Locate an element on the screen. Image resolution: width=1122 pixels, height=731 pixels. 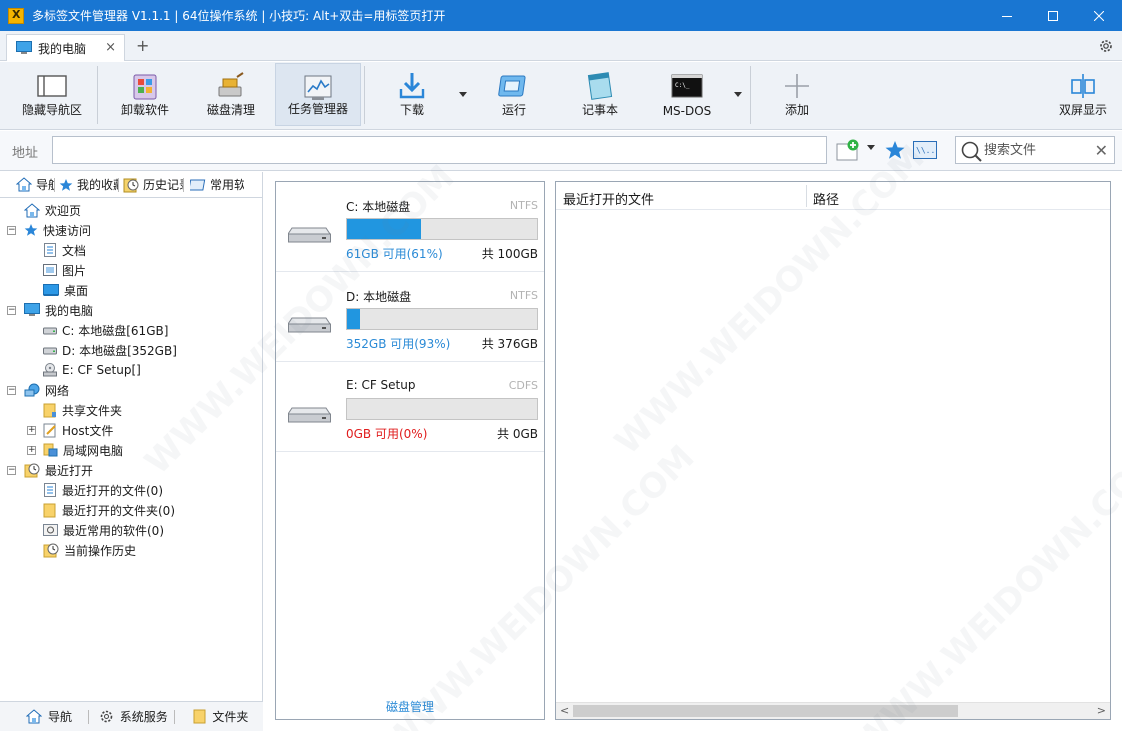
scrollbar-thumb is located at coordinates (765, 711).